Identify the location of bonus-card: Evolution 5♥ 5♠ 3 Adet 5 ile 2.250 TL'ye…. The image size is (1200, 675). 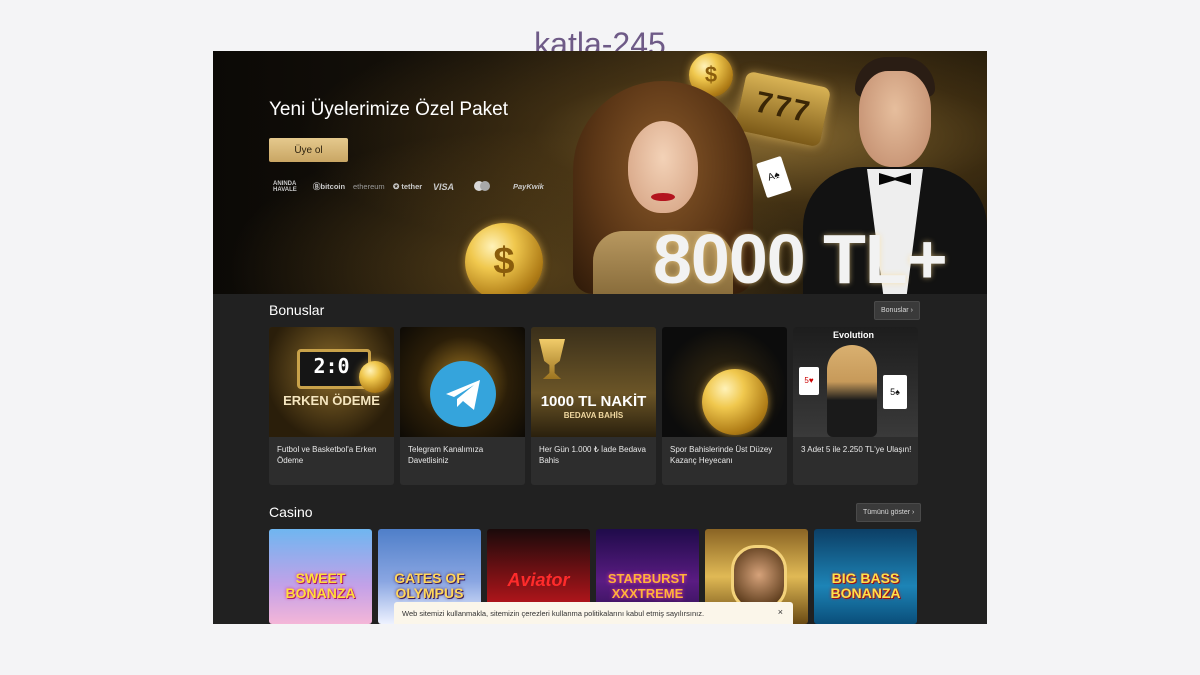
(855, 406).